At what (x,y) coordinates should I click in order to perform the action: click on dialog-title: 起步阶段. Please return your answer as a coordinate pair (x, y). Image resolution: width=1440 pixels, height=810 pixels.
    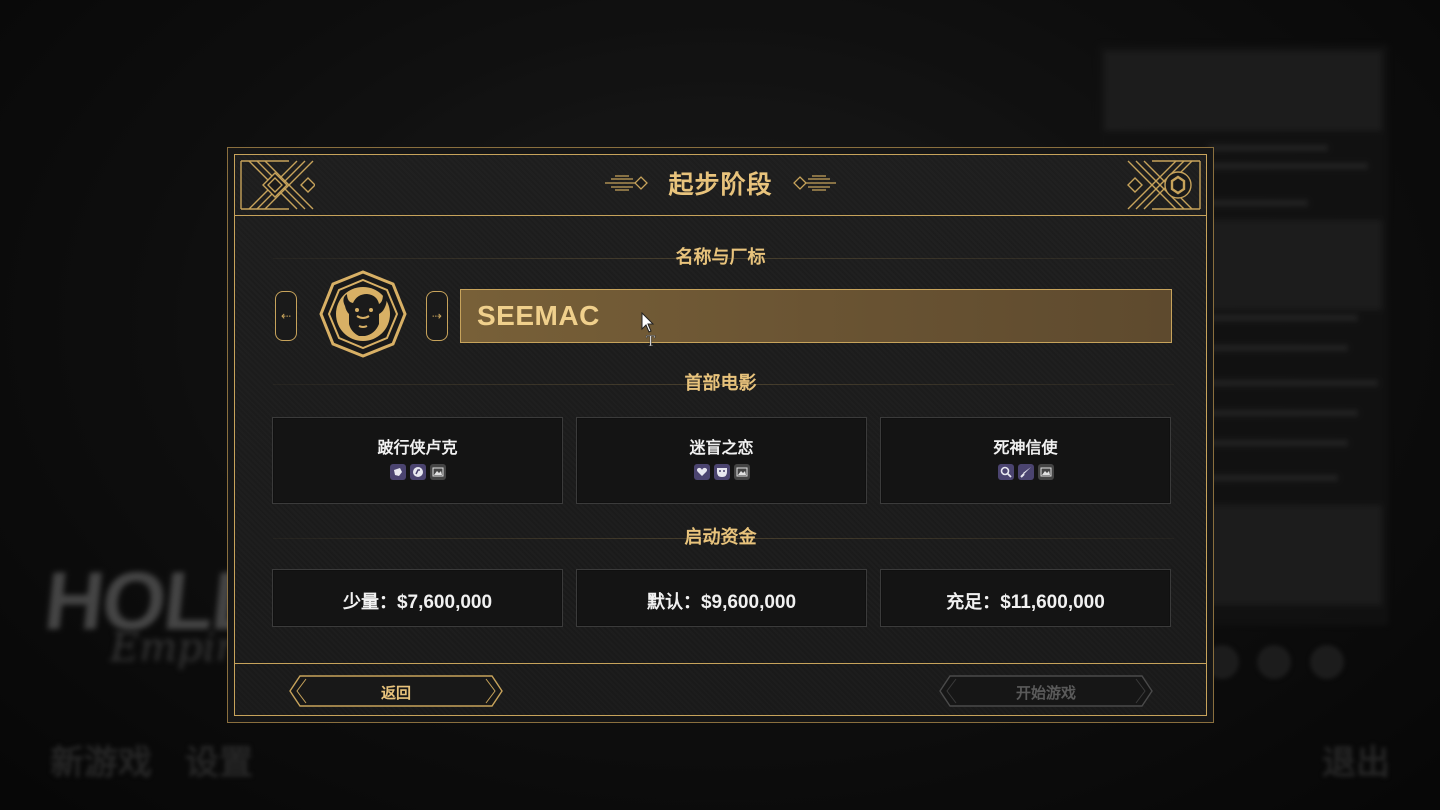
    Looking at the image, I should click on (720, 184).